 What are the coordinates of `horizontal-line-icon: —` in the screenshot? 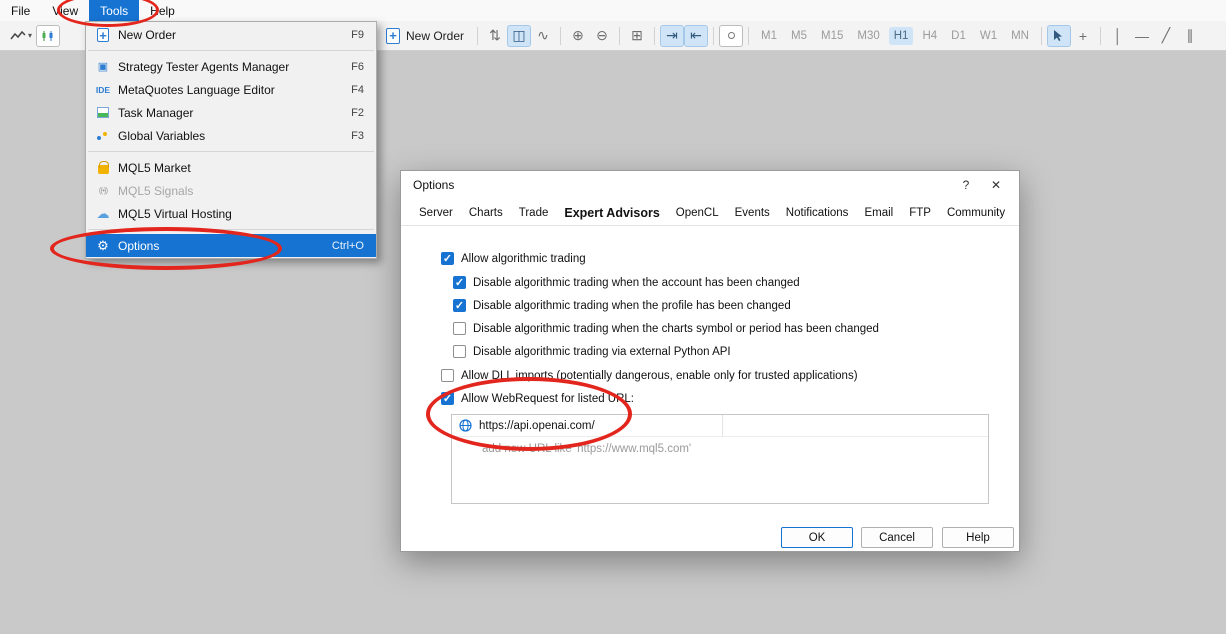 It's located at (1142, 36).